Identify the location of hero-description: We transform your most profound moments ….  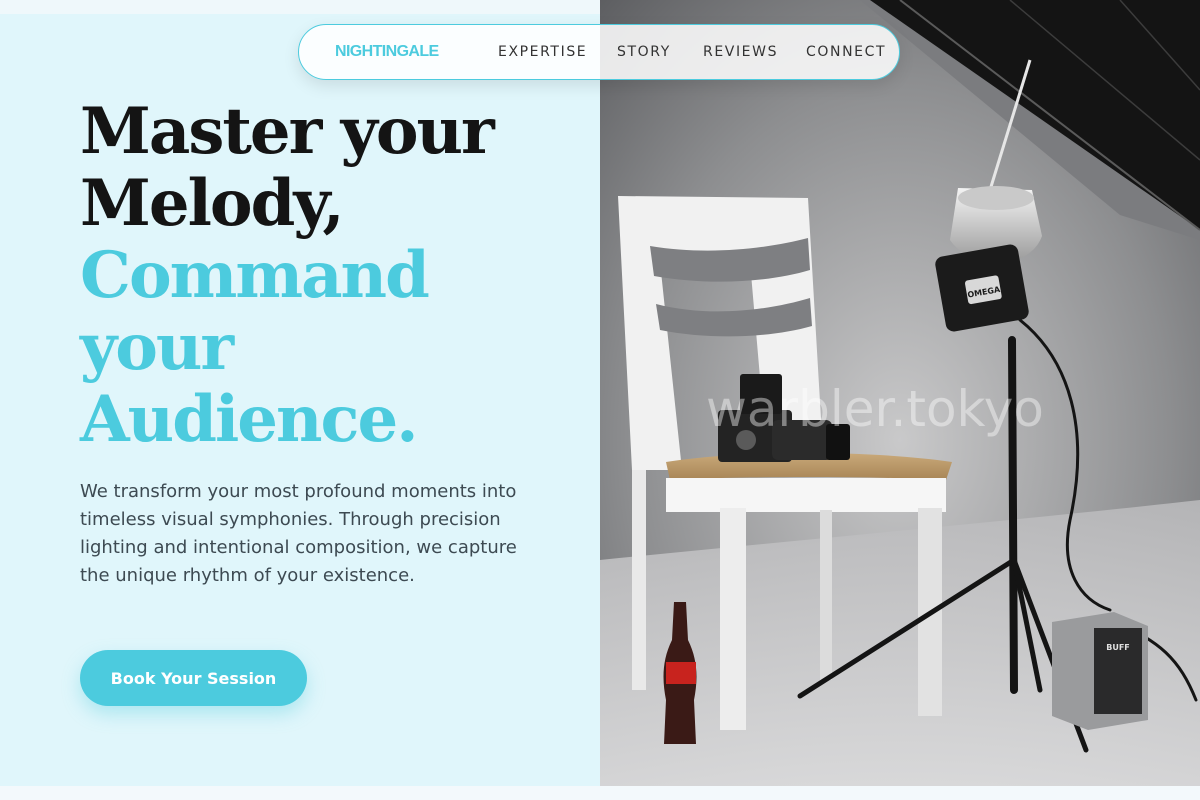
(298, 533).